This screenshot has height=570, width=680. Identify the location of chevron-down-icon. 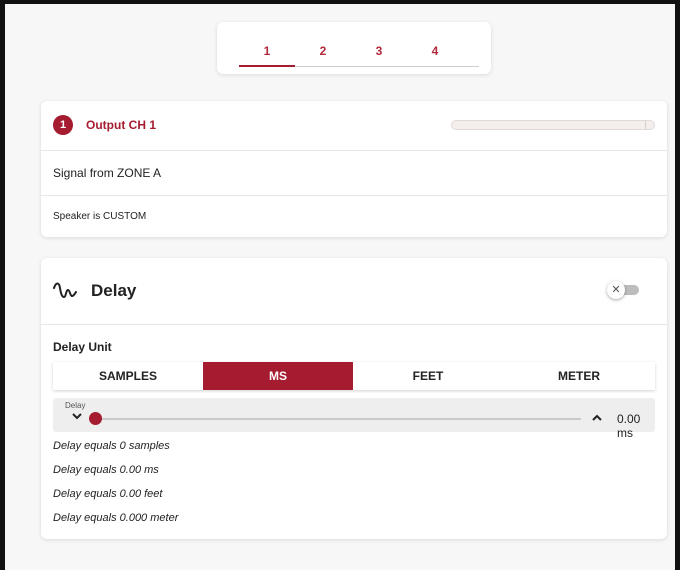
(77, 416).